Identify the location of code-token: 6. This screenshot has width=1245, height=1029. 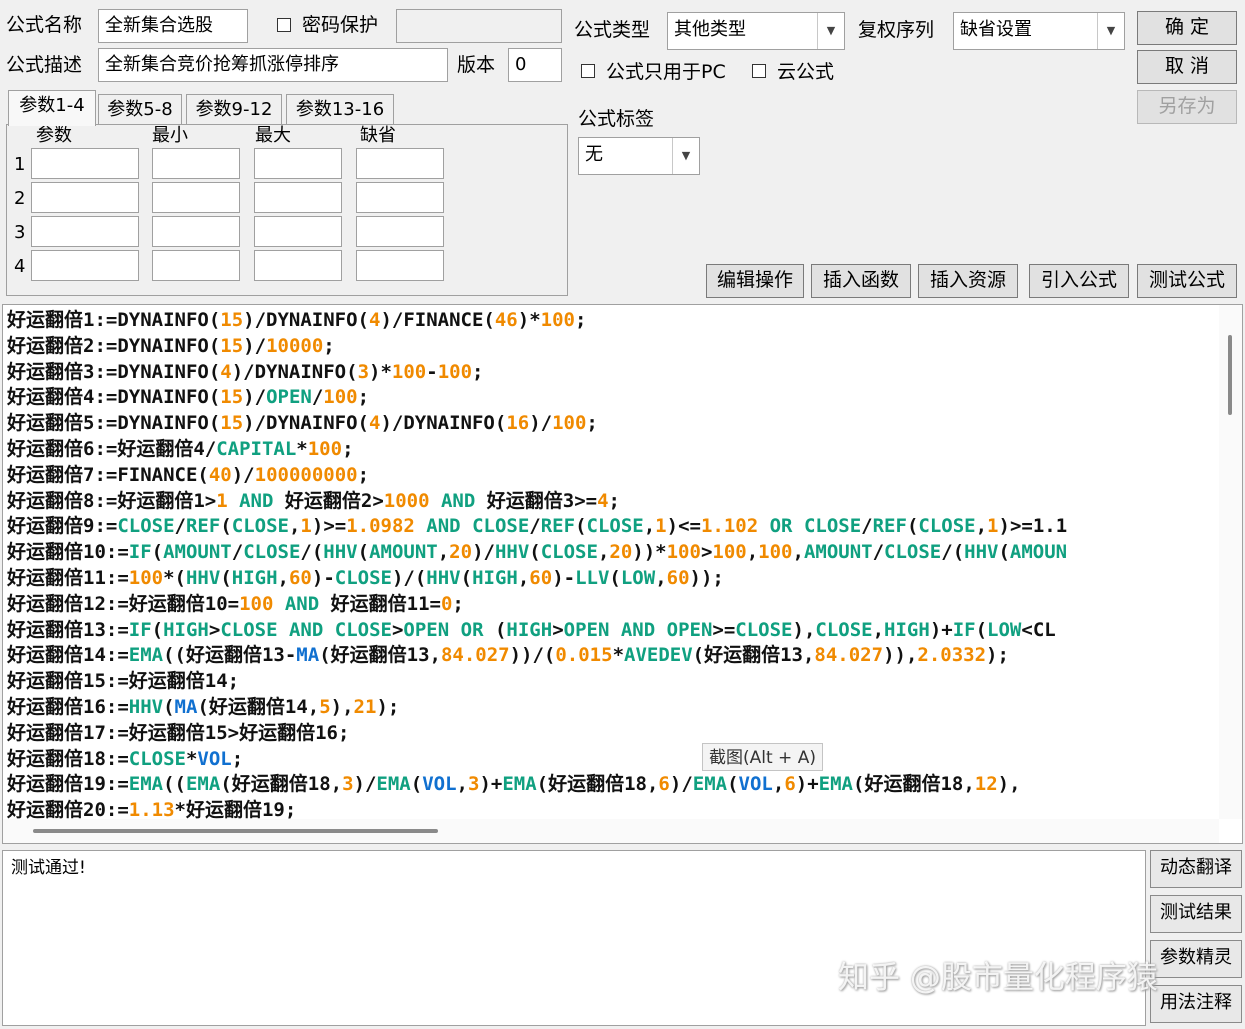
(664, 784).